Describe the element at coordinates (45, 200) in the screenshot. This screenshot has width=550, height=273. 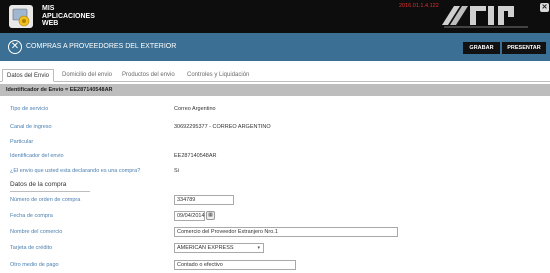
I see `orden-compra-label: Número de orden de compra` at that location.